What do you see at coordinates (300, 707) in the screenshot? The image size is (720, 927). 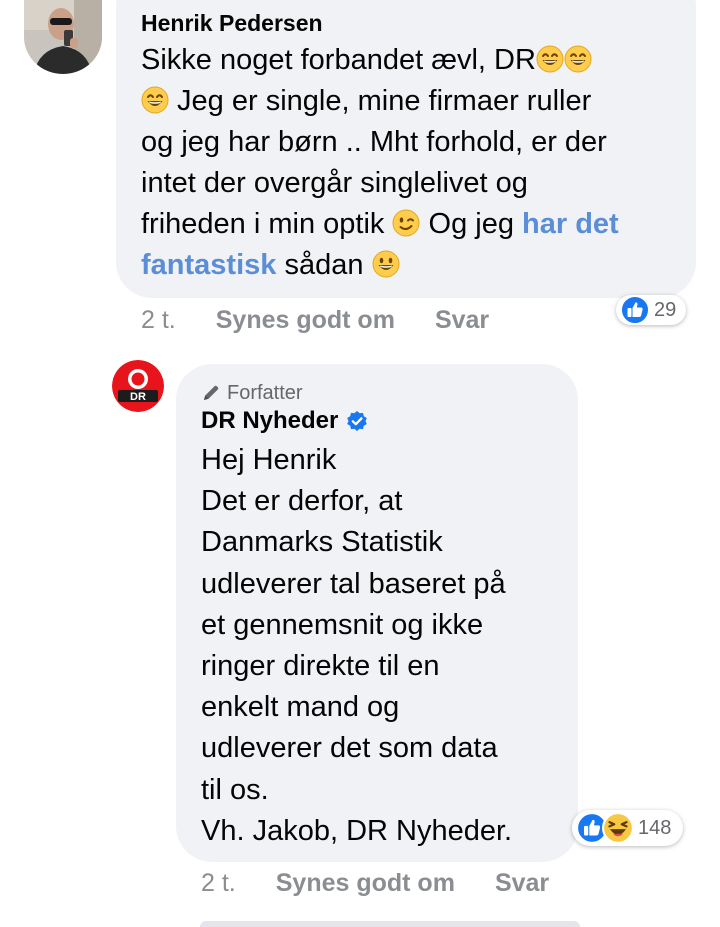 I see `comment-text-line: enkelt mand og` at bounding box center [300, 707].